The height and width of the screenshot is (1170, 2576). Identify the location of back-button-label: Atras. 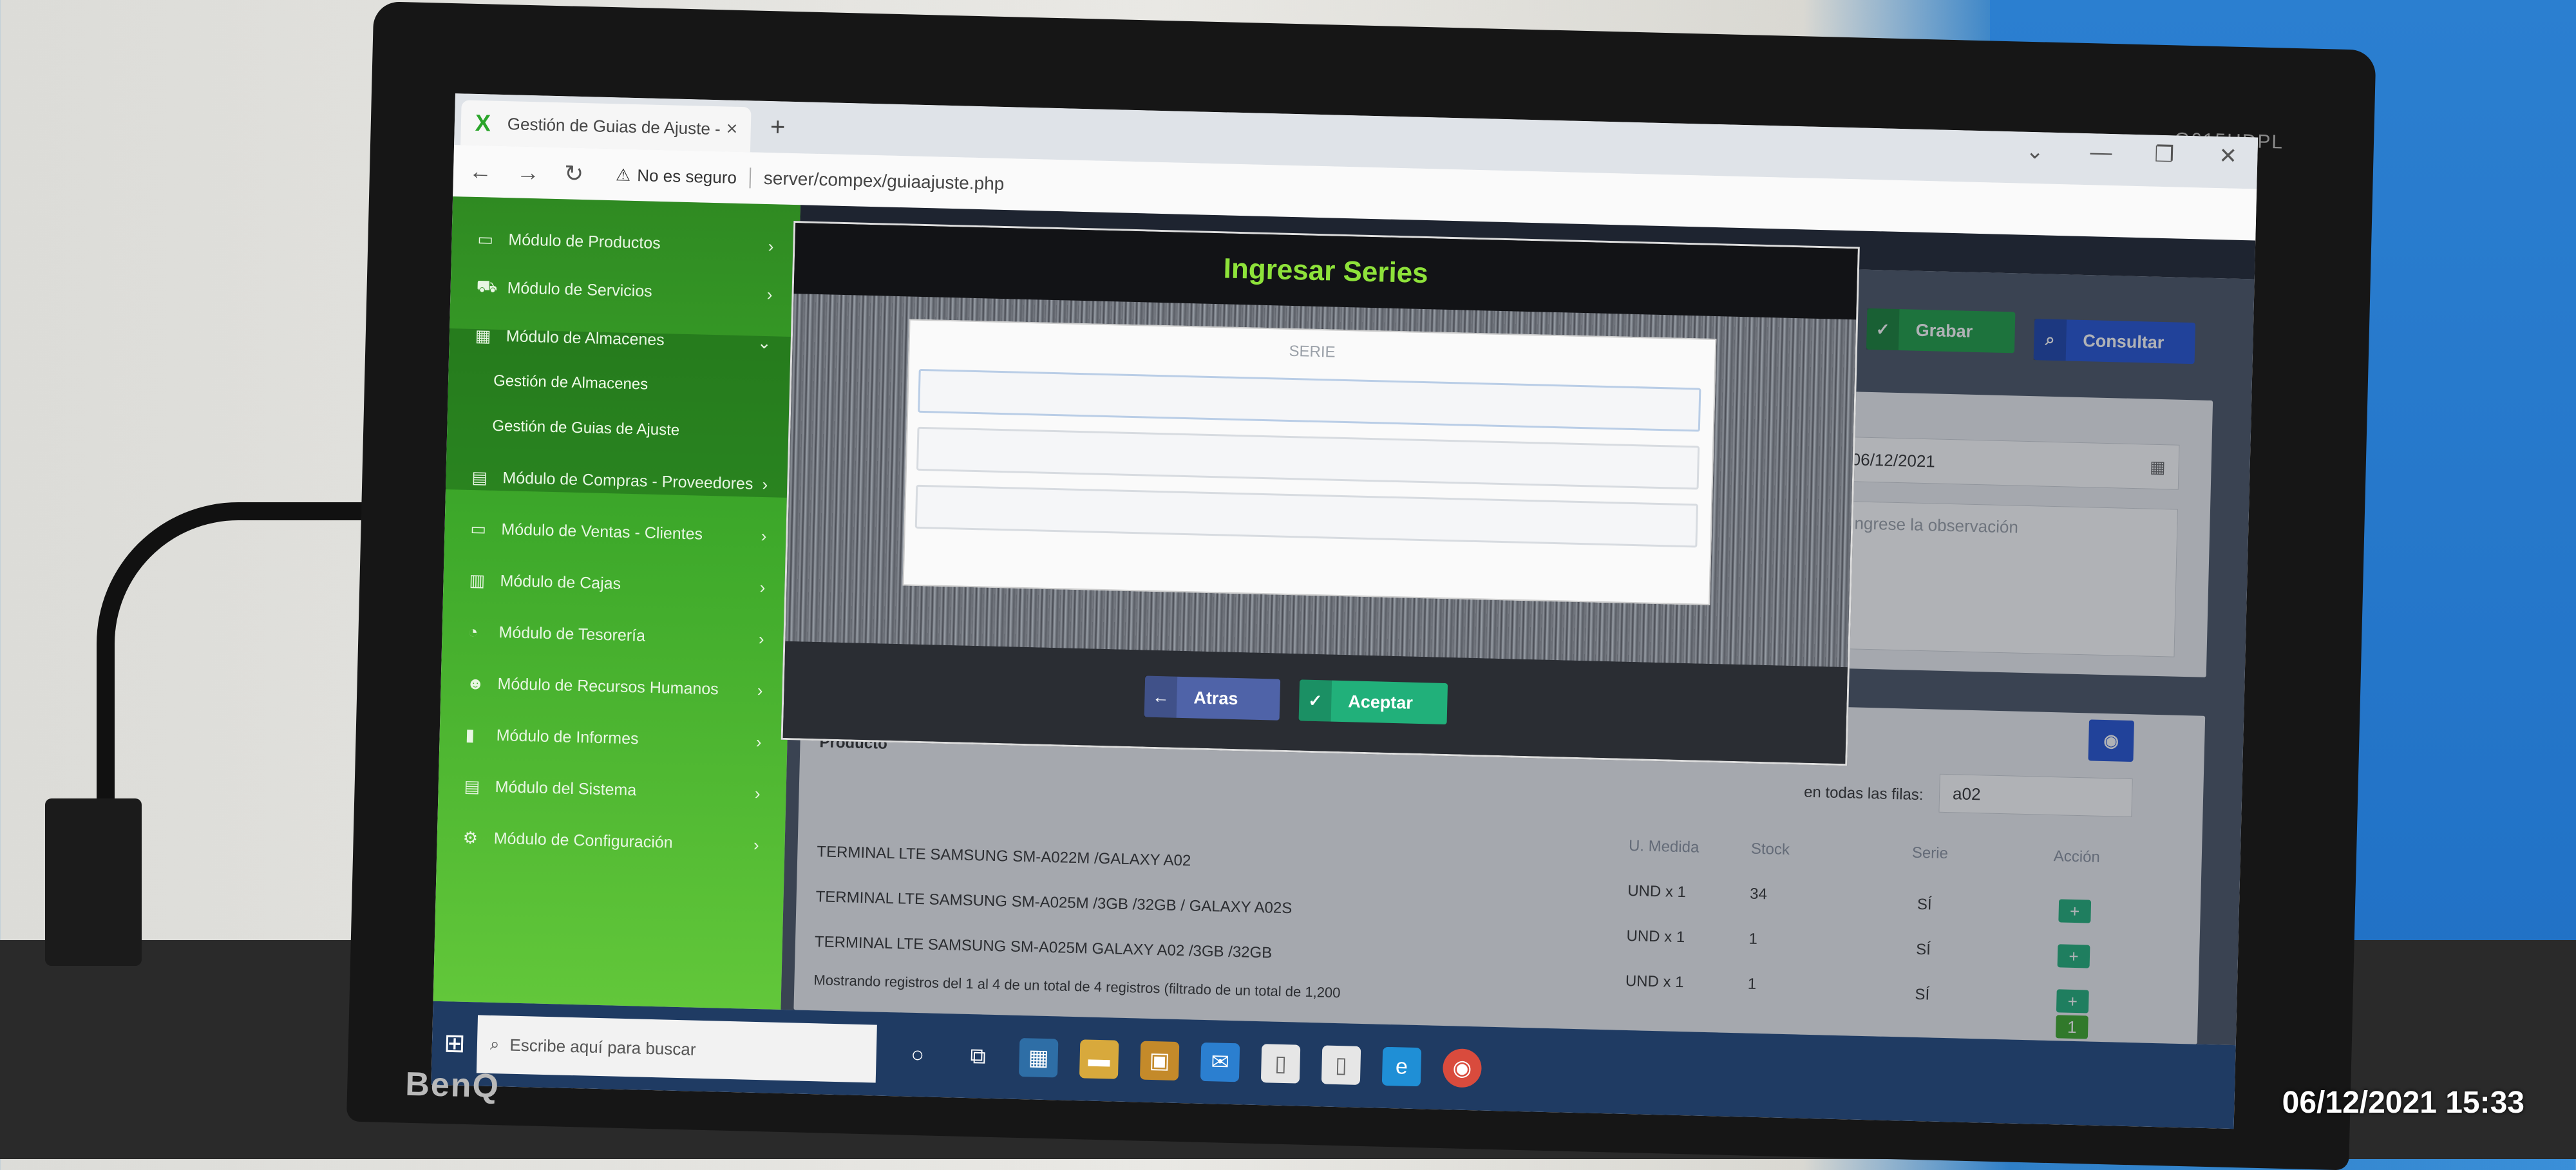
(1215, 698).